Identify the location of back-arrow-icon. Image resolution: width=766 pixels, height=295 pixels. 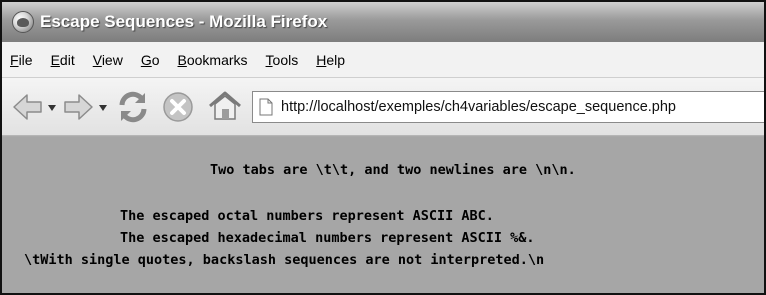
(28, 107).